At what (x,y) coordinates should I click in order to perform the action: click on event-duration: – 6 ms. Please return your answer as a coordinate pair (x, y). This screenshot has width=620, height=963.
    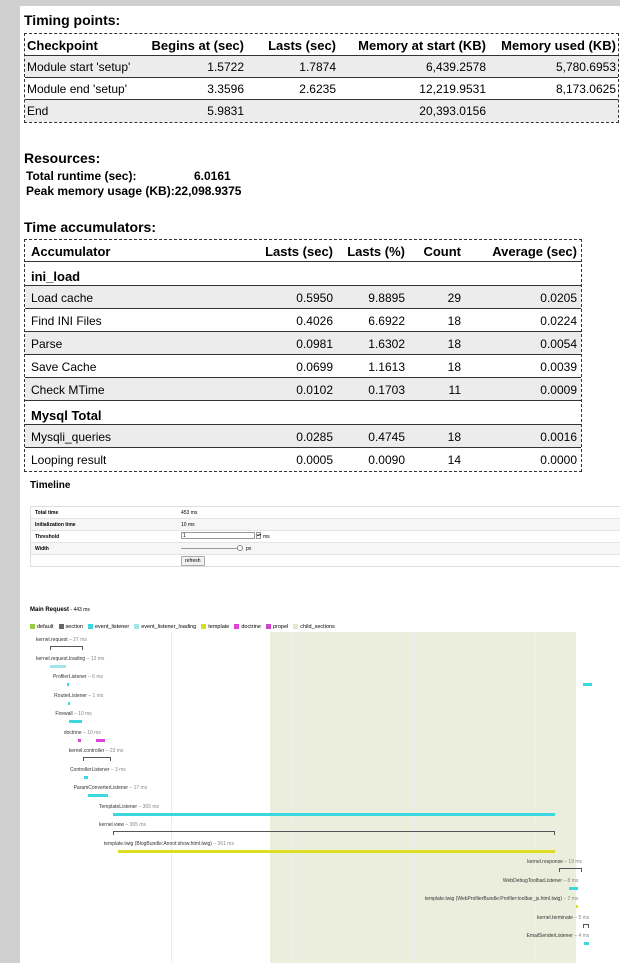
    Looking at the image, I should click on (94, 677).